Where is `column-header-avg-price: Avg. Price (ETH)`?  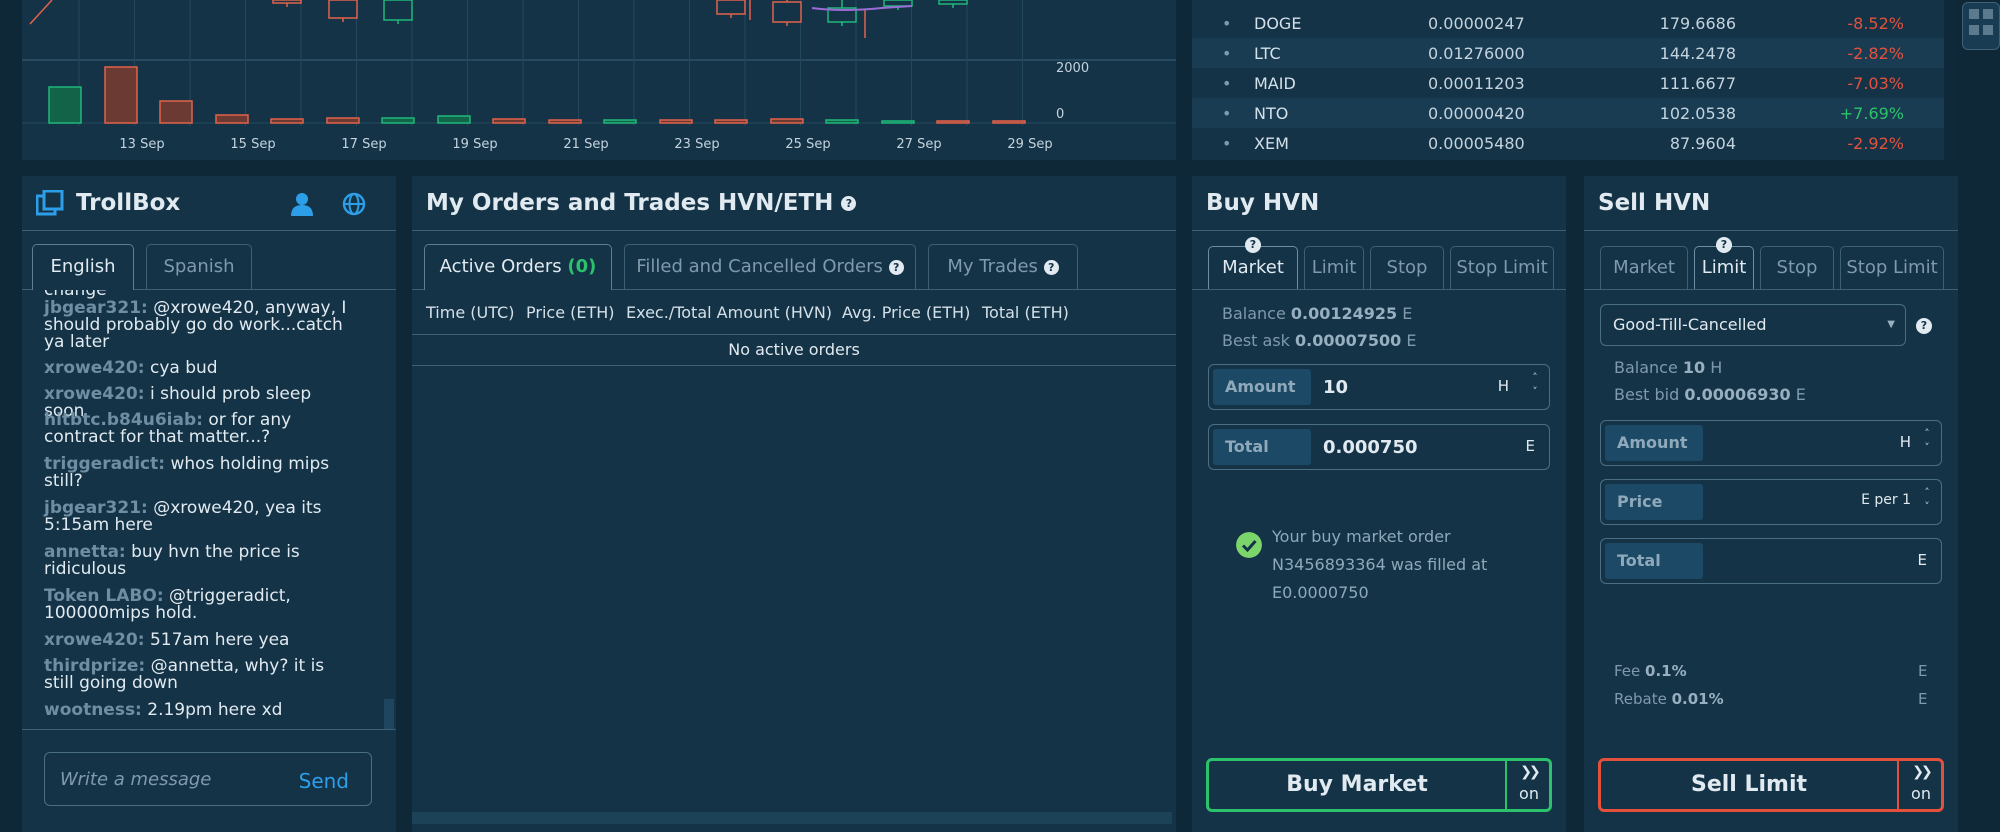
column-header-avg-price: Avg. Price (ETH) is located at coordinates (906, 312).